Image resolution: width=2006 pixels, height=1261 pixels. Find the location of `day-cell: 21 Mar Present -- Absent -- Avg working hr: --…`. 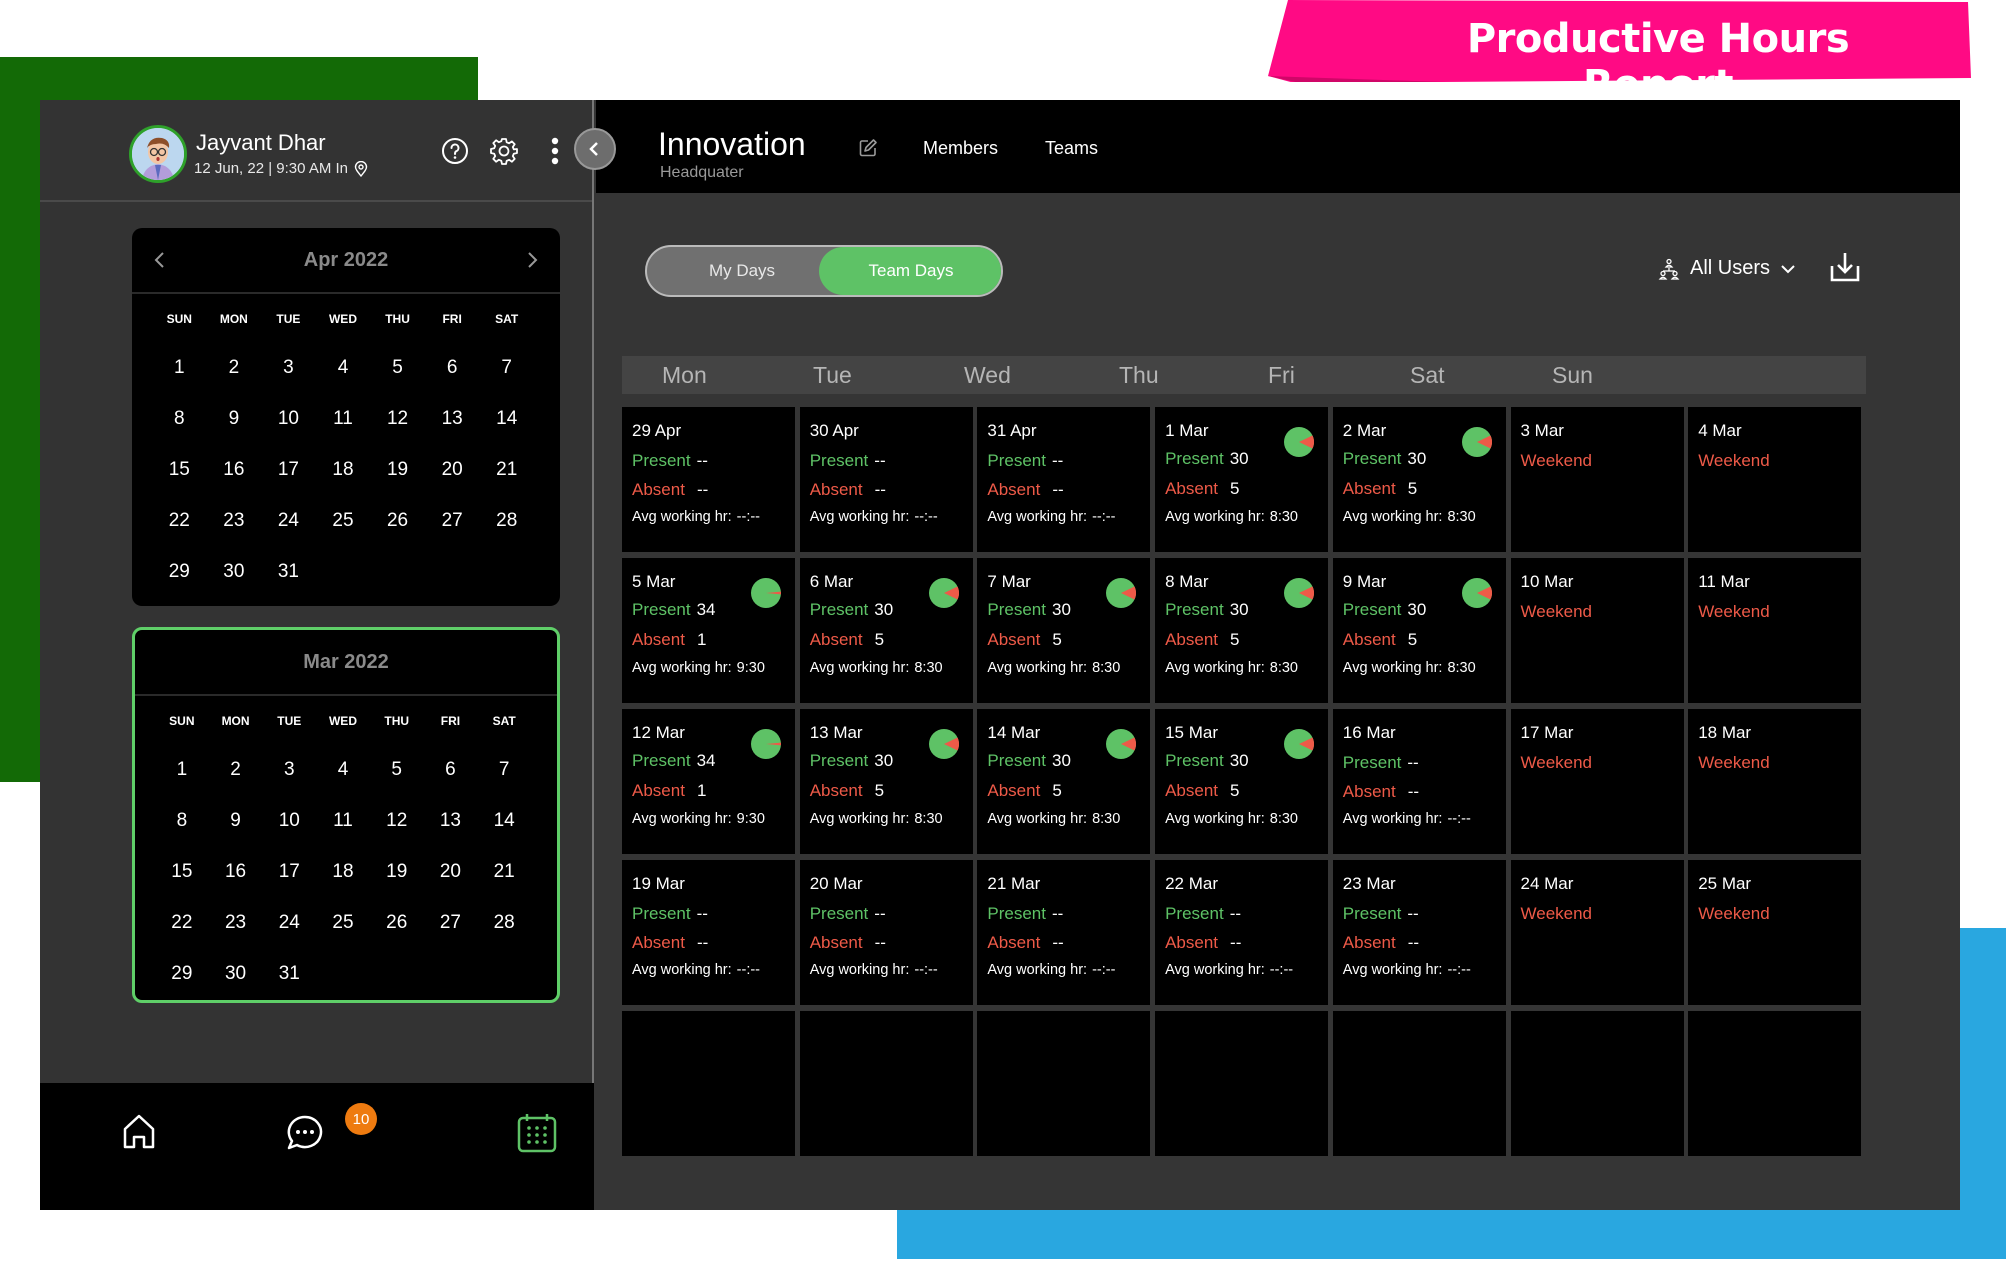

day-cell: 21 Mar Present -- Absent -- Avg working hr: --… is located at coordinates (1064, 932).